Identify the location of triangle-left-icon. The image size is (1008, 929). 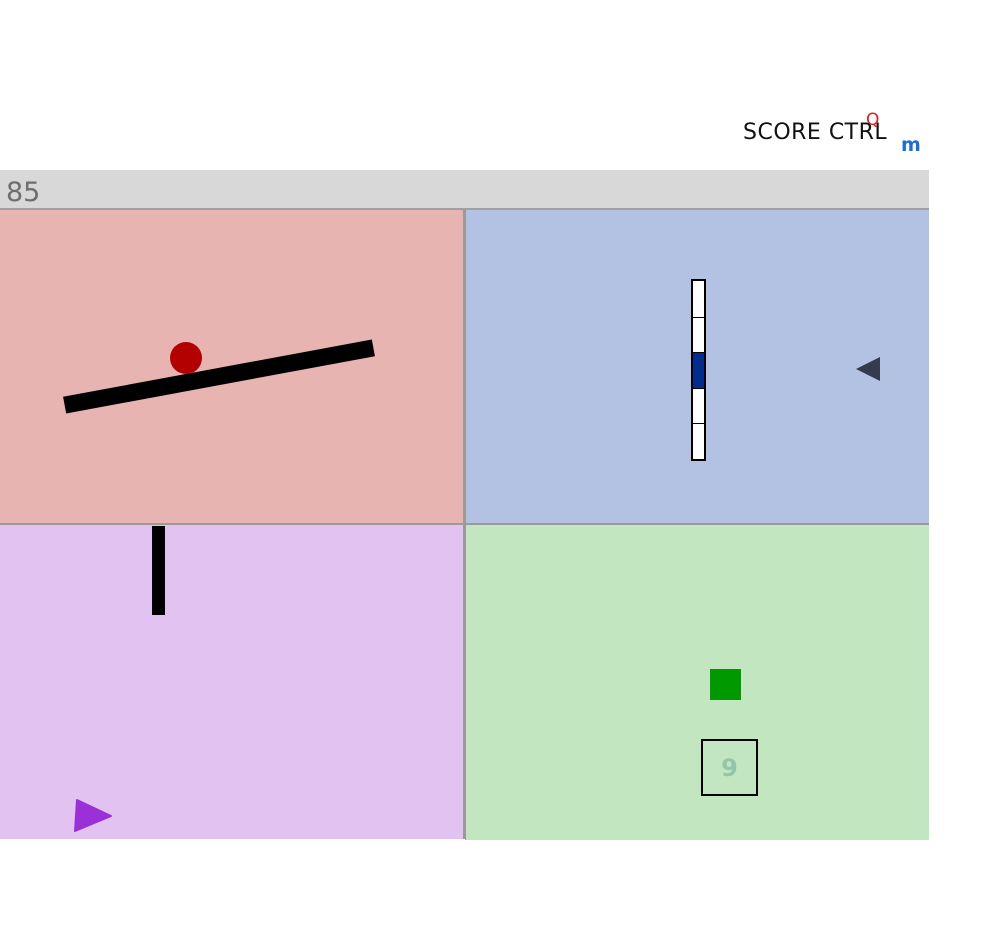
(868, 369).